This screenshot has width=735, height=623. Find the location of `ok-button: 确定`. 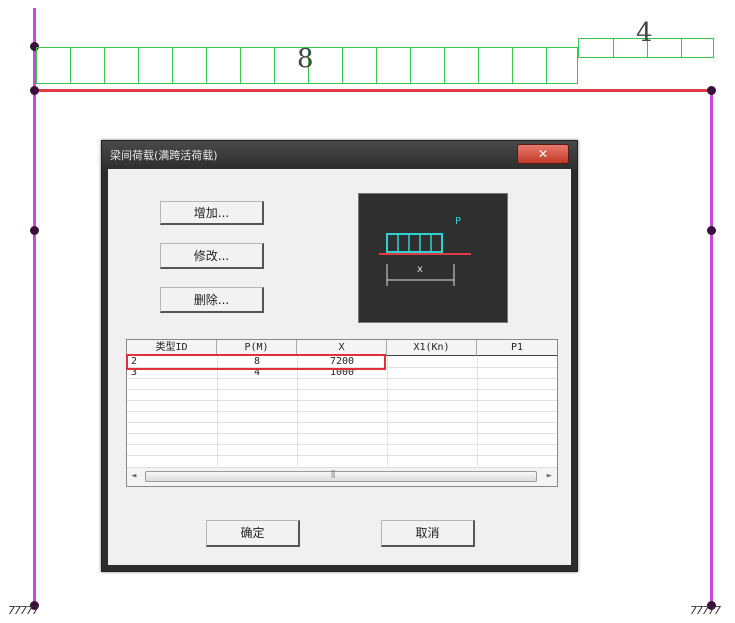

ok-button: 确定 is located at coordinates (253, 533).